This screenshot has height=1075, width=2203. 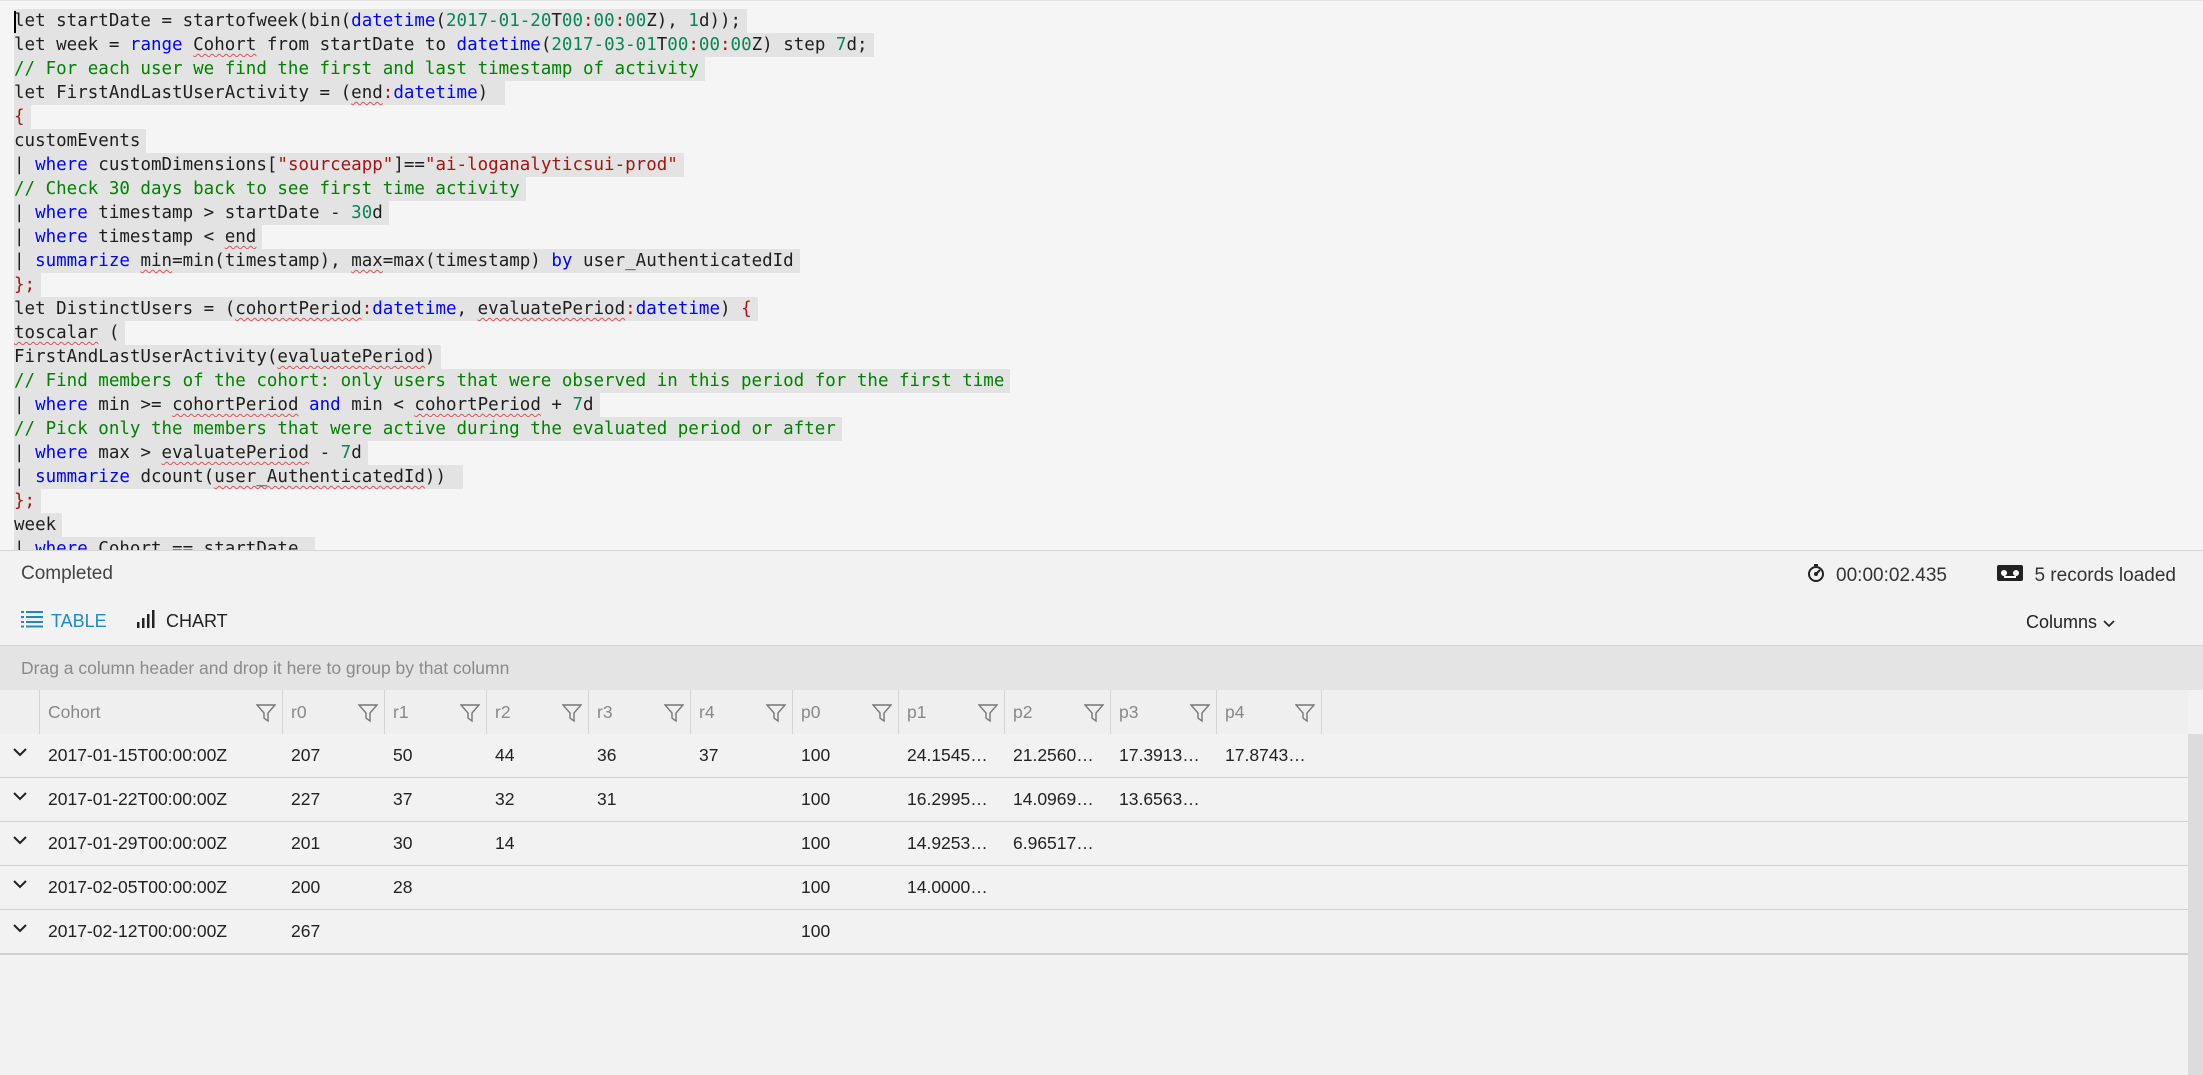 What do you see at coordinates (225, 45) in the screenshot?
I see `code-token: Cohort` at bounding box center [225, 45].